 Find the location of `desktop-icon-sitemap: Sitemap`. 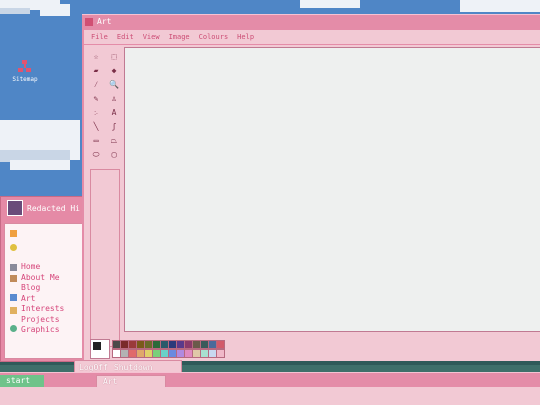

desktop-icon-sitemap: Sitemap is located at coordinates (25, 71).